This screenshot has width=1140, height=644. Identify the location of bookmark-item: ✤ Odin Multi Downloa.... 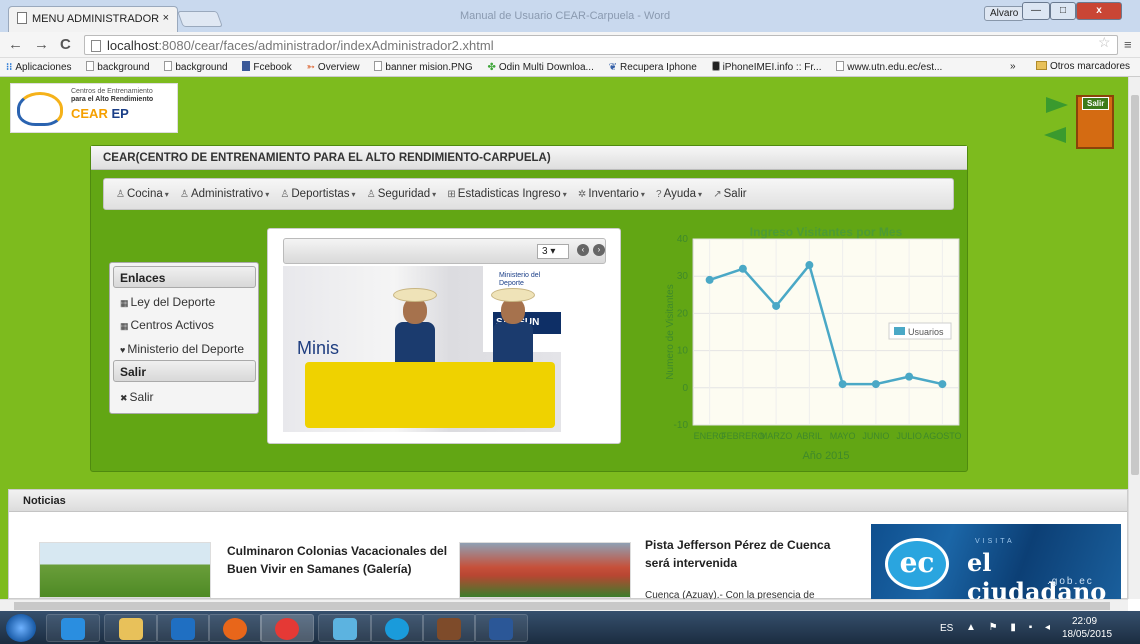
(540, 66).